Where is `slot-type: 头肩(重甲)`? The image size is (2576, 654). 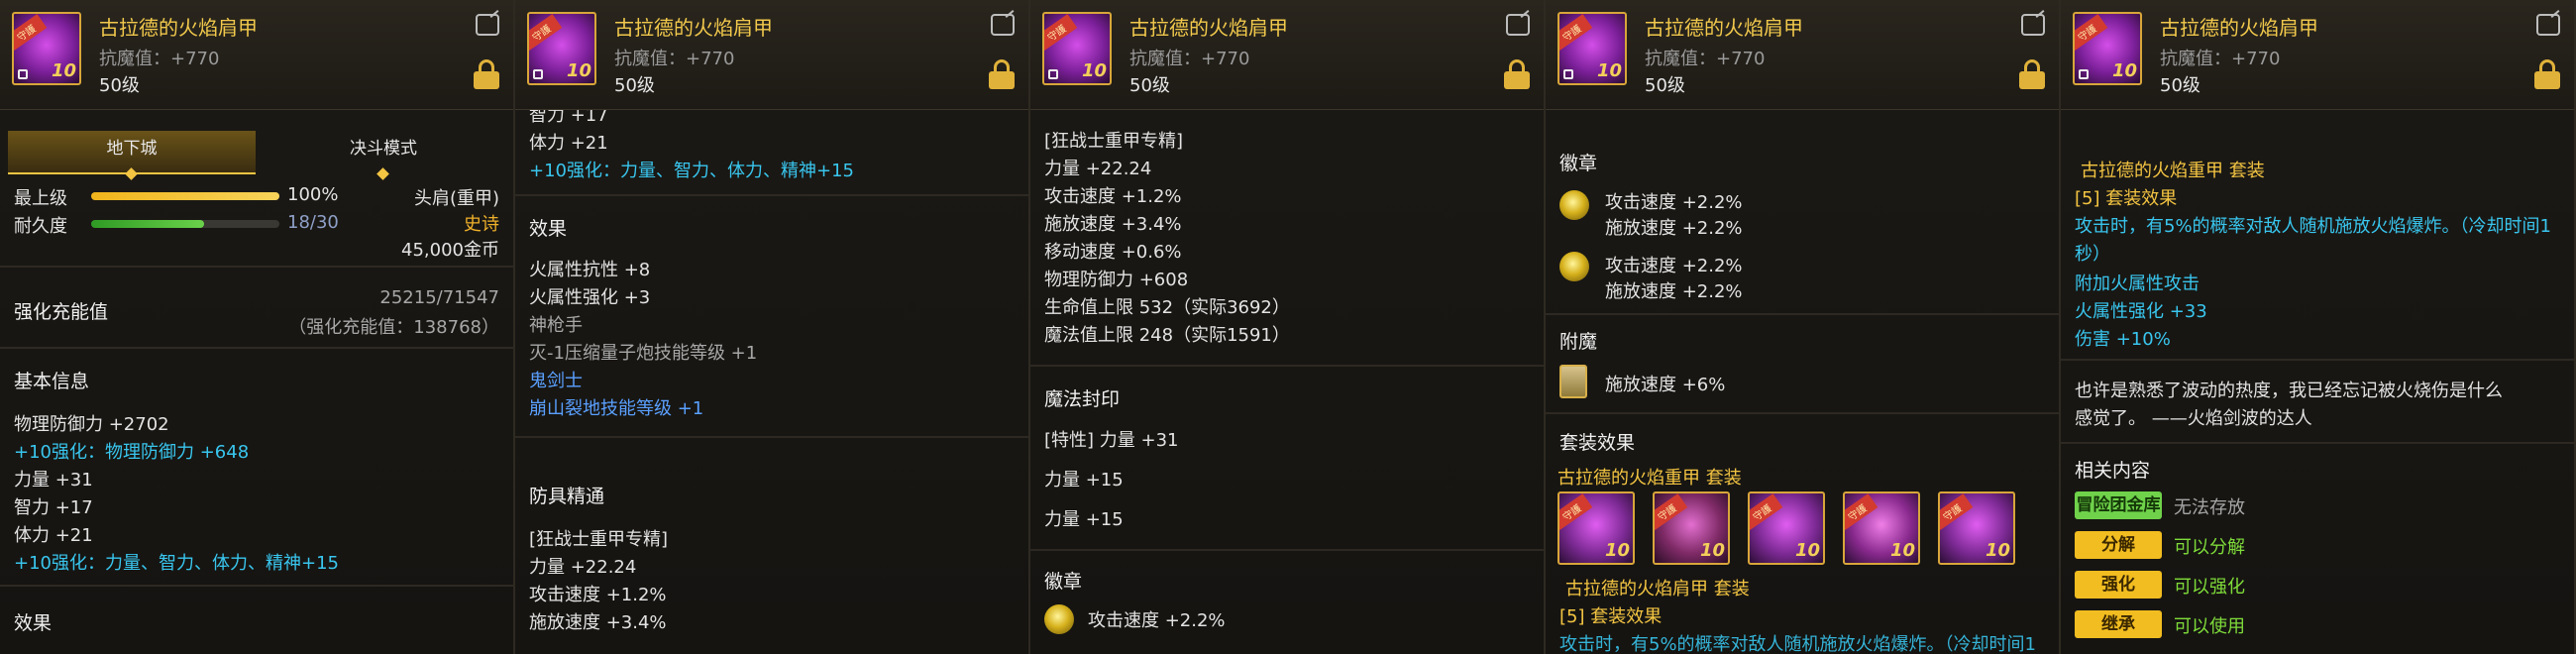 slot-type: 头肩(重甲) is located at coordinates (456, 198).